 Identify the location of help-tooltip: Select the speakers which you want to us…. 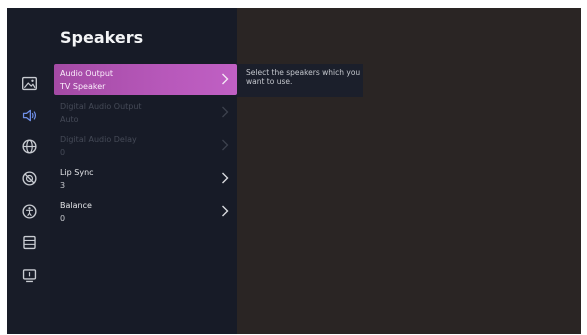
(300, 80).